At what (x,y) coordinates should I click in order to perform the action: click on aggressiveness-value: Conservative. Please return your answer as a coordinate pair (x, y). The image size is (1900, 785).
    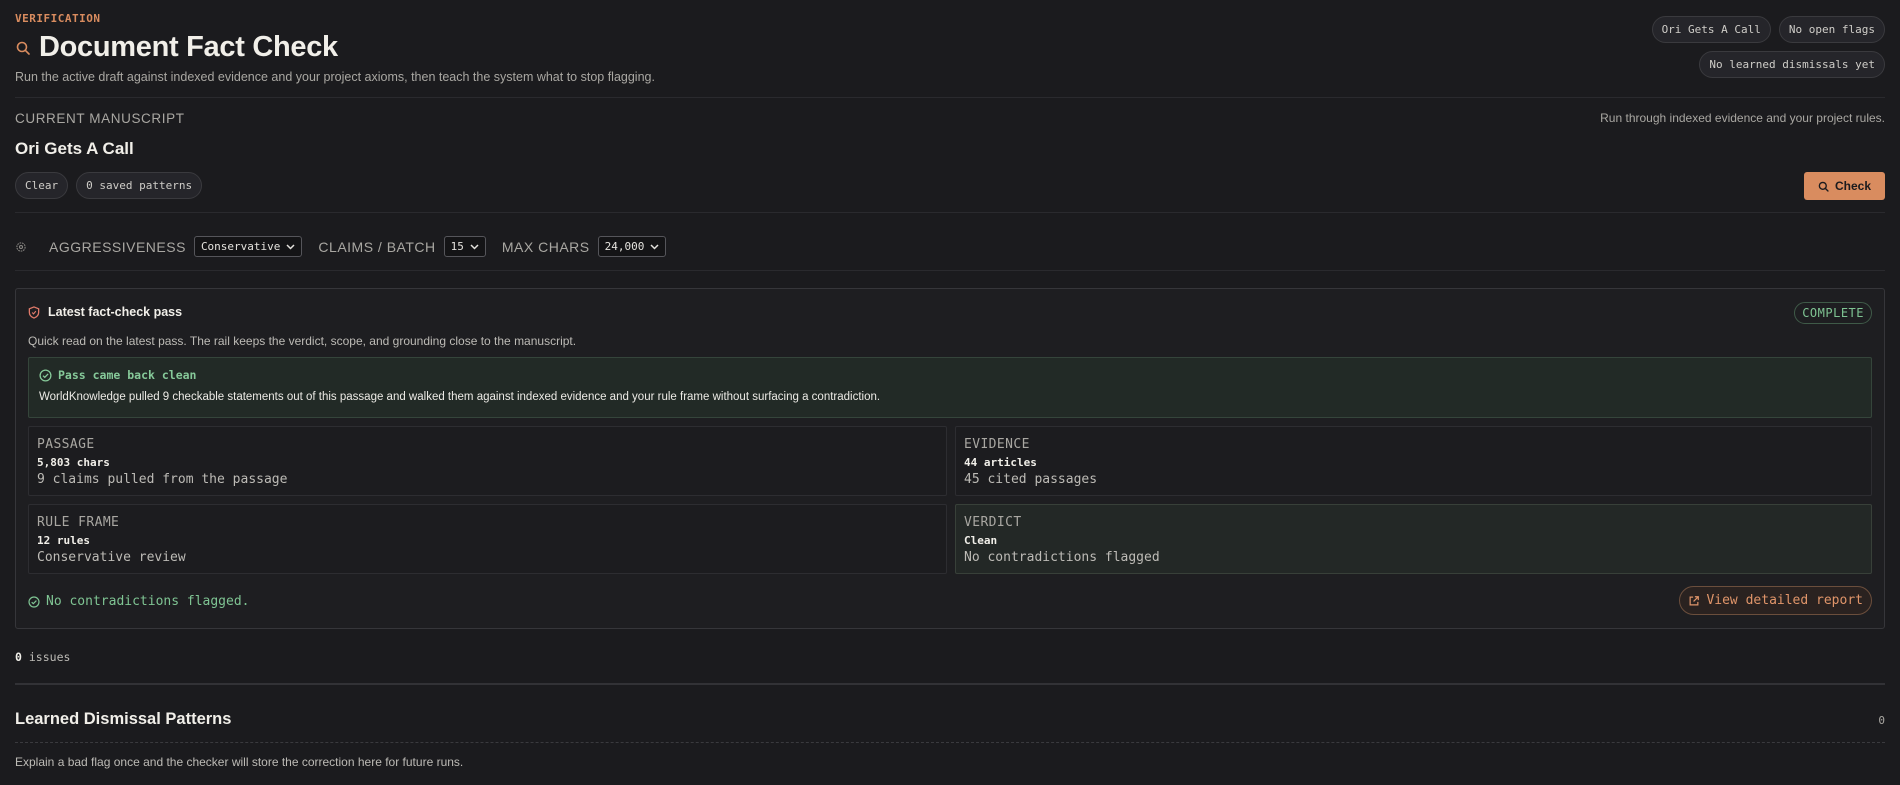
    Looking at the image, I should click on (240, 246).